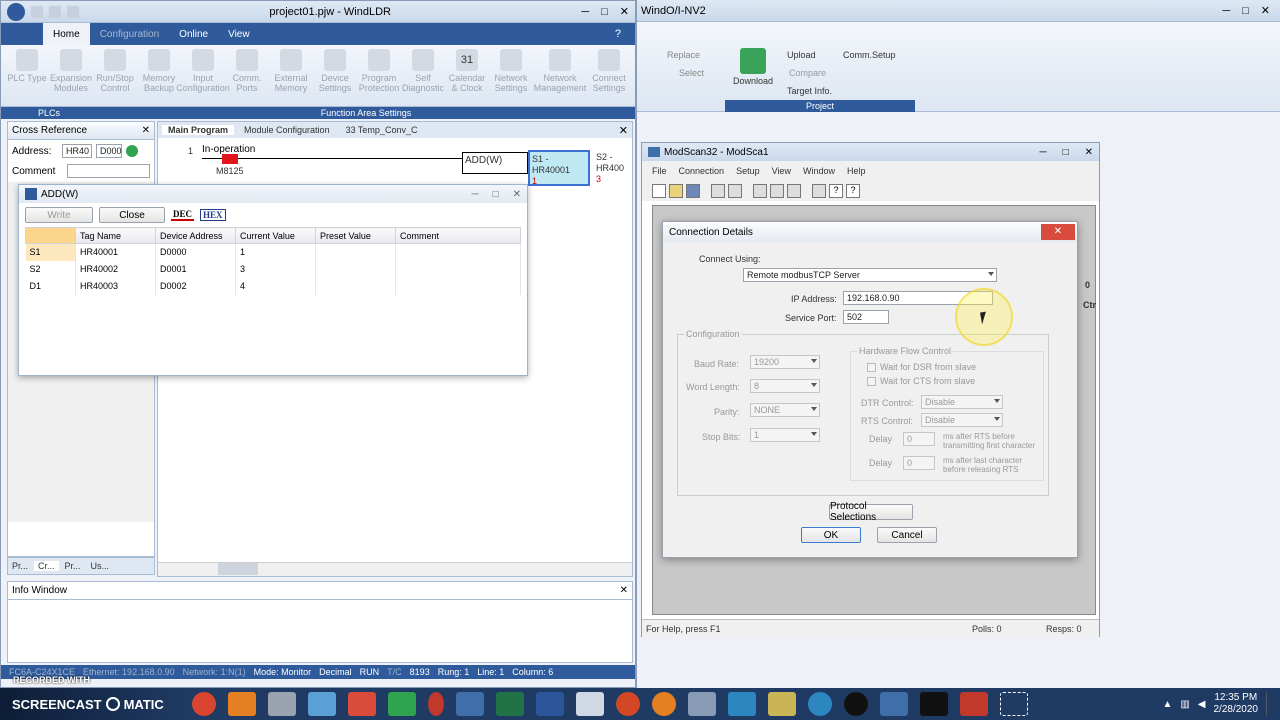 The height and width of the screenshot is (720, 1280). What do you see at coordinates (510, 704) in the screenshot?
I see `excel-icon` at bounding box center [510, 704].